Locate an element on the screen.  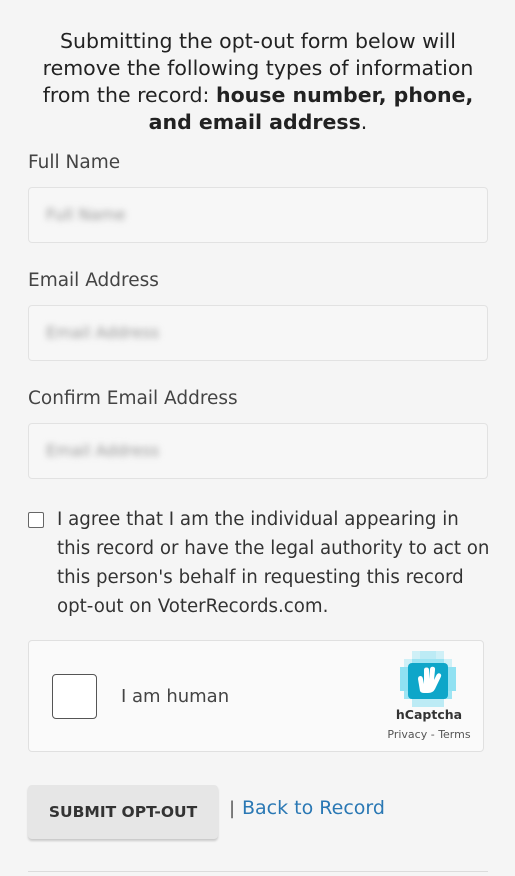
hcaptcha-hand-logo-icon is located at coordinates (428, 679).